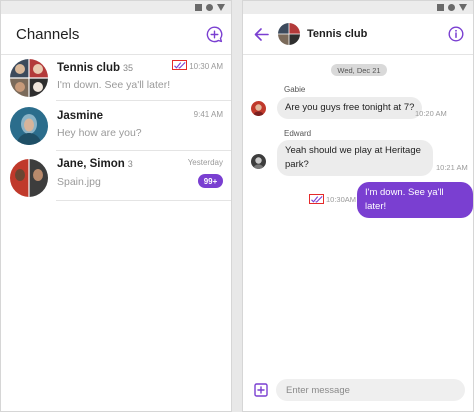 This screenshot has width=474, height=412. I want to click on channel-last-message: I'm down. See ya'll later!, so click(114, 85).